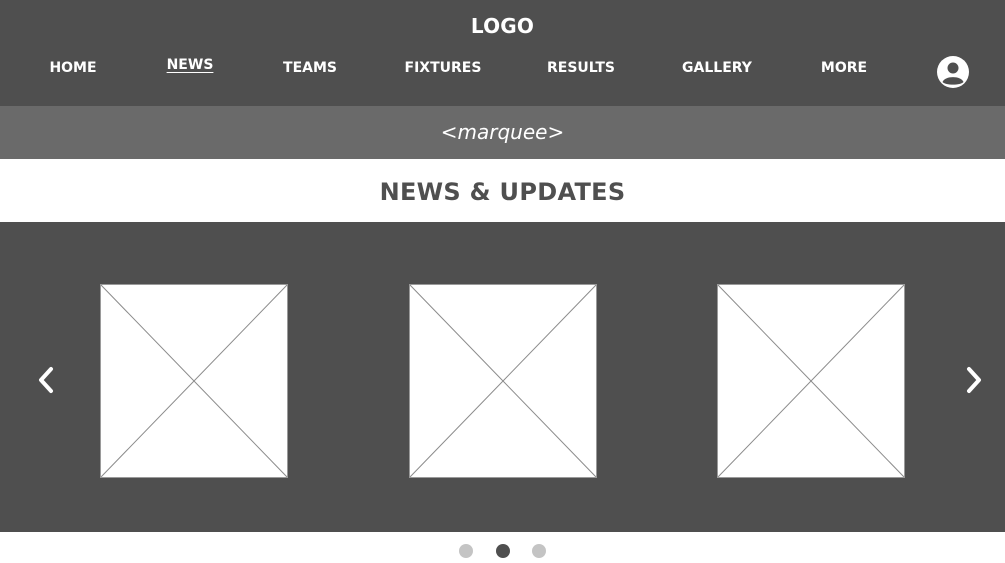 Image resolution: width=1005 pixels, height=563 pixels. I want to click on nav-item-fixtures: FIXTURES, so click(443, 68).